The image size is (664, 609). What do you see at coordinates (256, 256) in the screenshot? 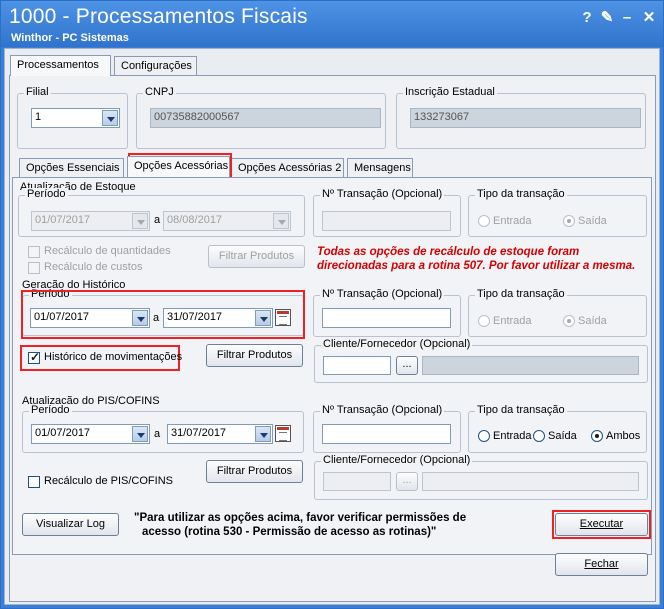
I see `estoque-filtrar-button: Filtrar Produtos` at bounding box center [256, 256].